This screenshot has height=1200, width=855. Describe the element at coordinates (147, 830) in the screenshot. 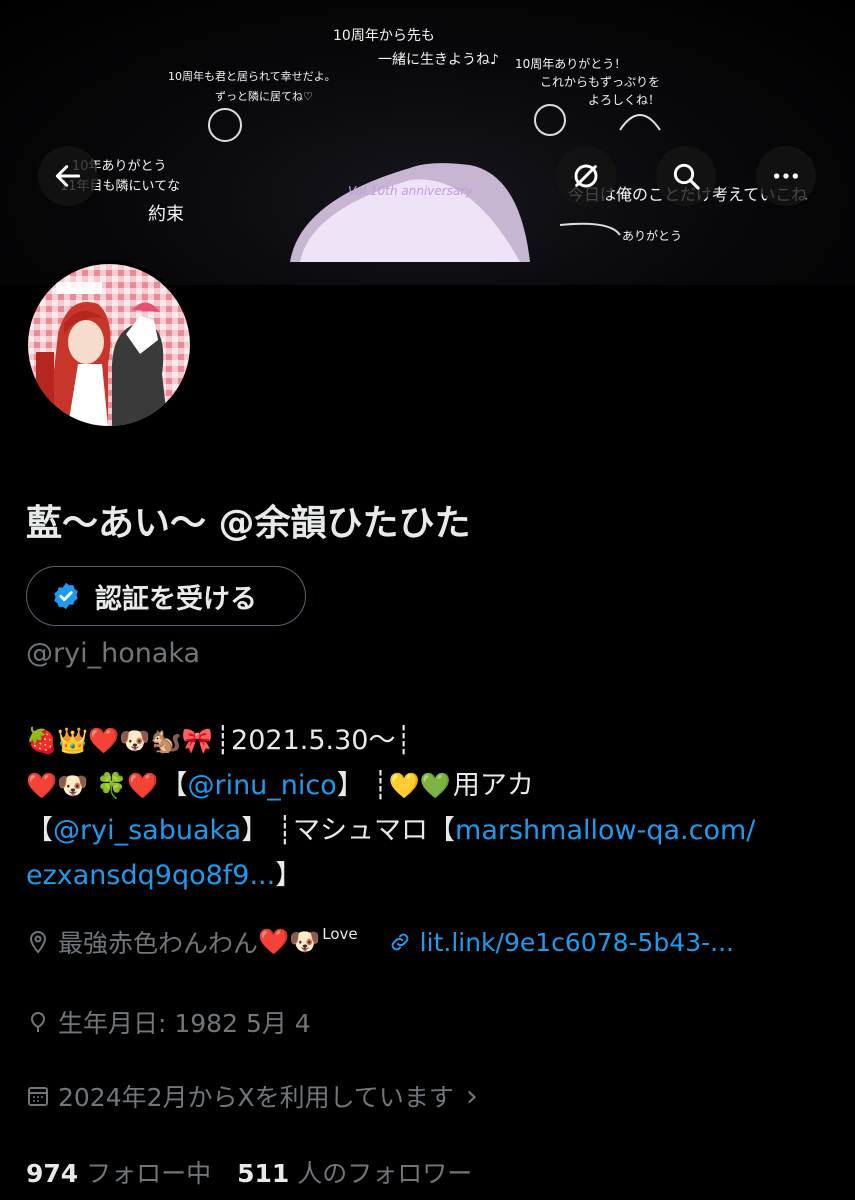

I see `mention-ryi-sabuaka: @ryi_sabuaka` at that location.